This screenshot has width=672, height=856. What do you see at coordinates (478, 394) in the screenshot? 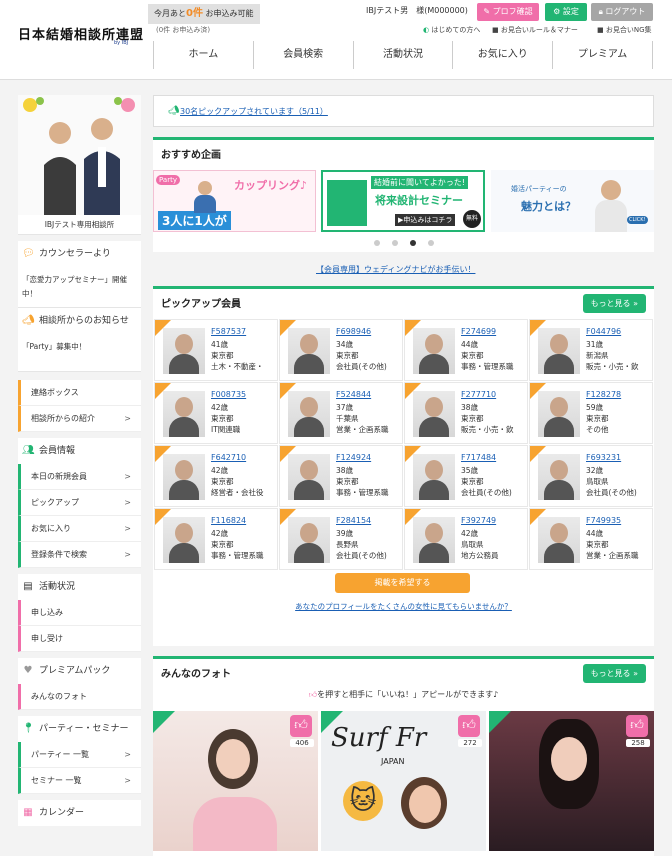
I see `member-id-link: F277710` at bounding box center [478, 394].